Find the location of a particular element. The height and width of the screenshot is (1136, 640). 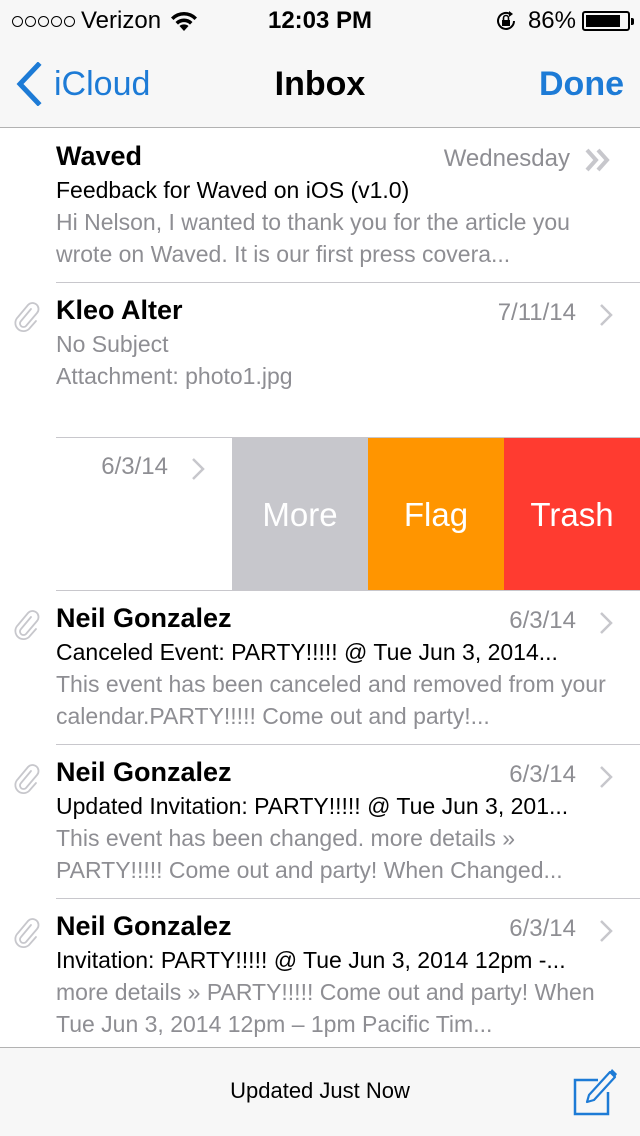

status-right: 86% is located at coordinates (564, 21).